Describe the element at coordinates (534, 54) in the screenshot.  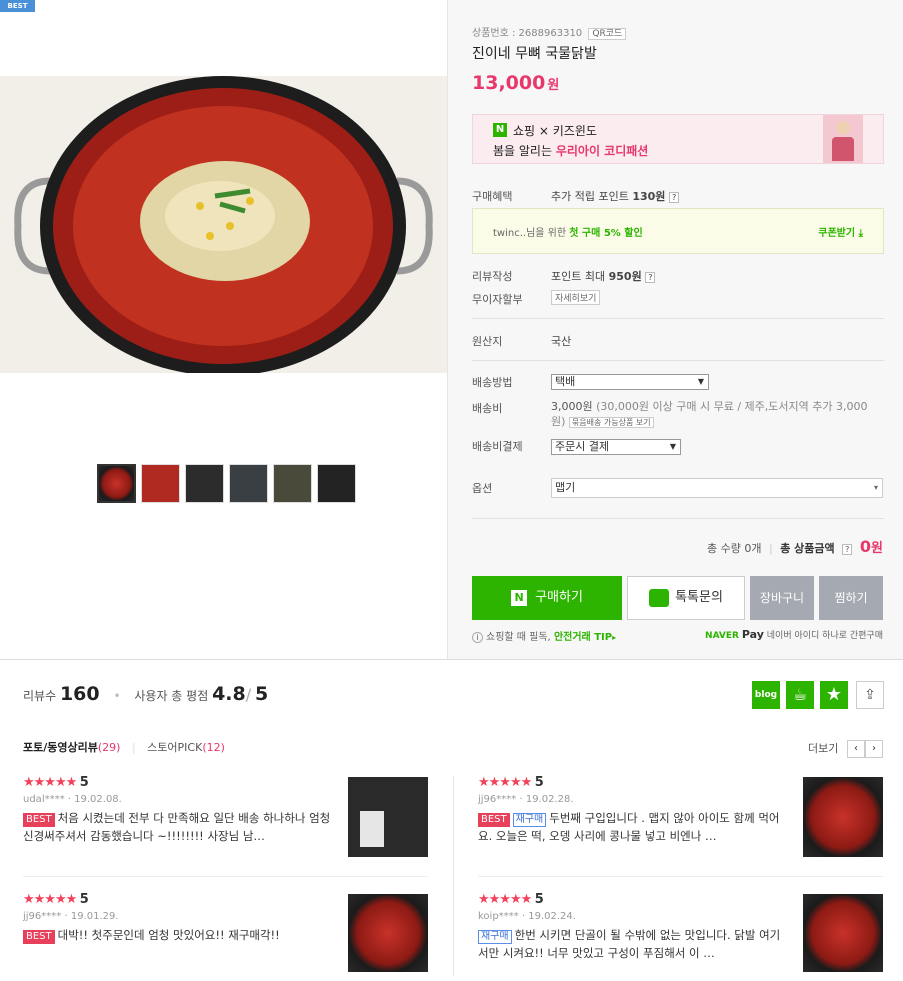
I see `product-title: 진이네 무뼈 국물닭발` at that location.